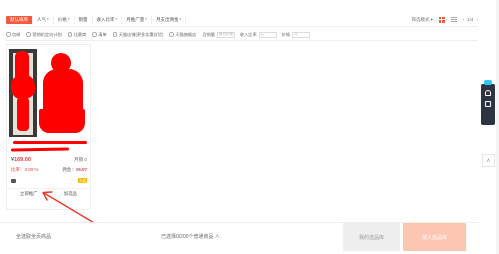 The image size is (499, 254). I want to click on range-input: 最低价格, so click(225, 34).